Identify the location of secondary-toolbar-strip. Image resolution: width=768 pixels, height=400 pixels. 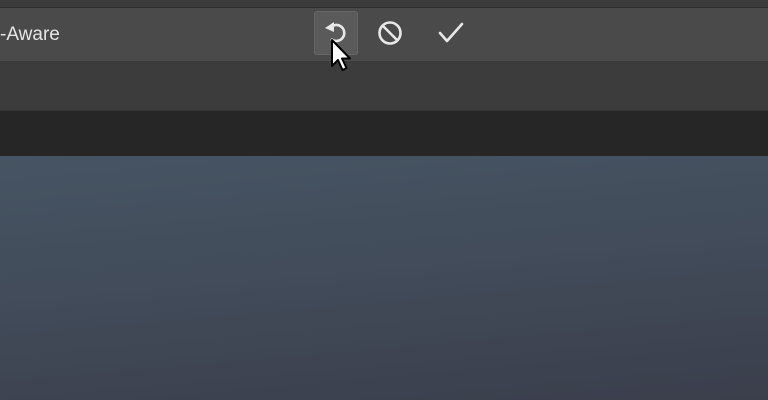
(384, 86).